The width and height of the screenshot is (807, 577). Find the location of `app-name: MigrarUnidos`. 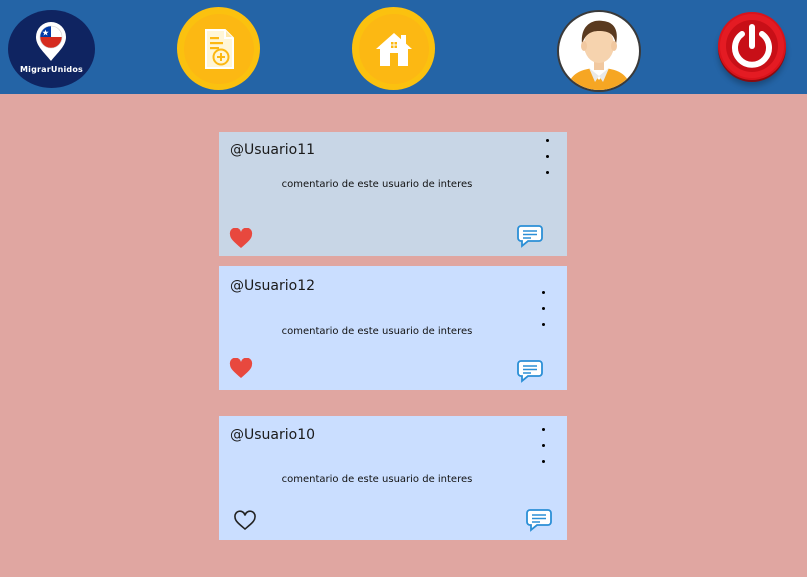

app-name: MigrarUnidos is located at coordinates (51, 69).